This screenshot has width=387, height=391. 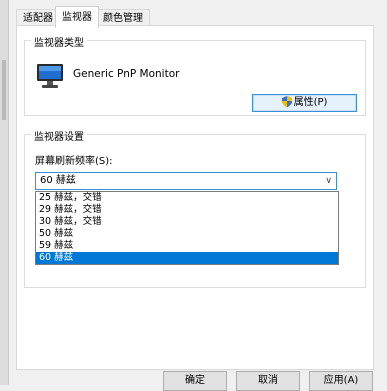 What do you see at coordinates (4, 192) in the screenshot?
I see `background-window-edge` at bounding box center [4, 192].